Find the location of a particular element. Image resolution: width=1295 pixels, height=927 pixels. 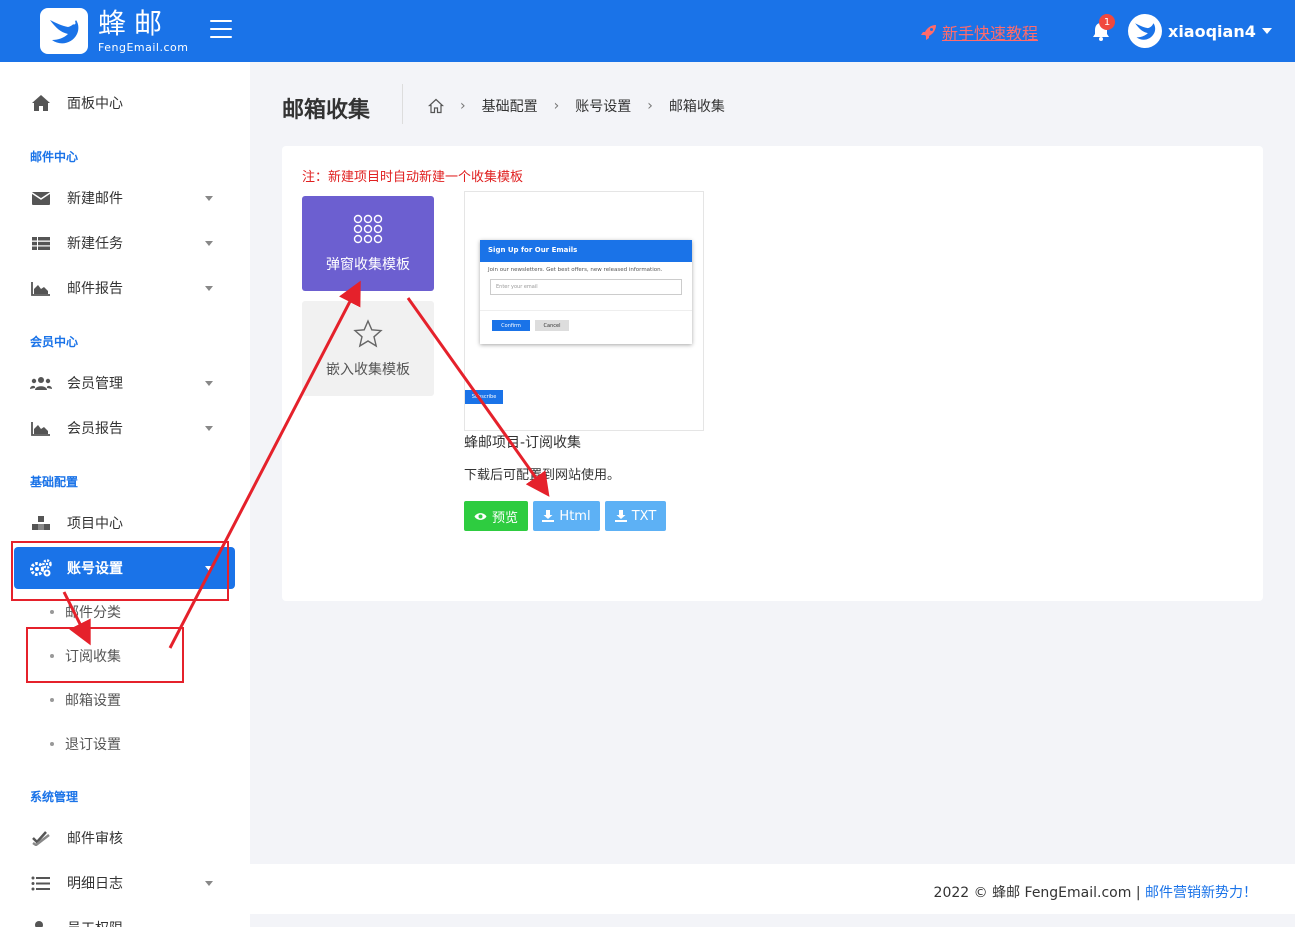

sidebar-subitem-unsubscribe-settings: 退订设置 is located at coordinates (85, 744).